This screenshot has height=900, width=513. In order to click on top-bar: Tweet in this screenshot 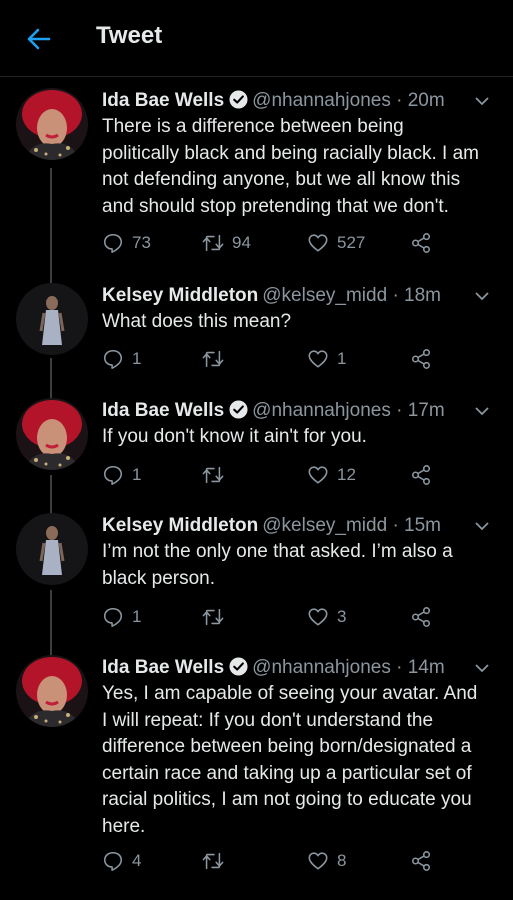, I will do `click(256, 38)`.